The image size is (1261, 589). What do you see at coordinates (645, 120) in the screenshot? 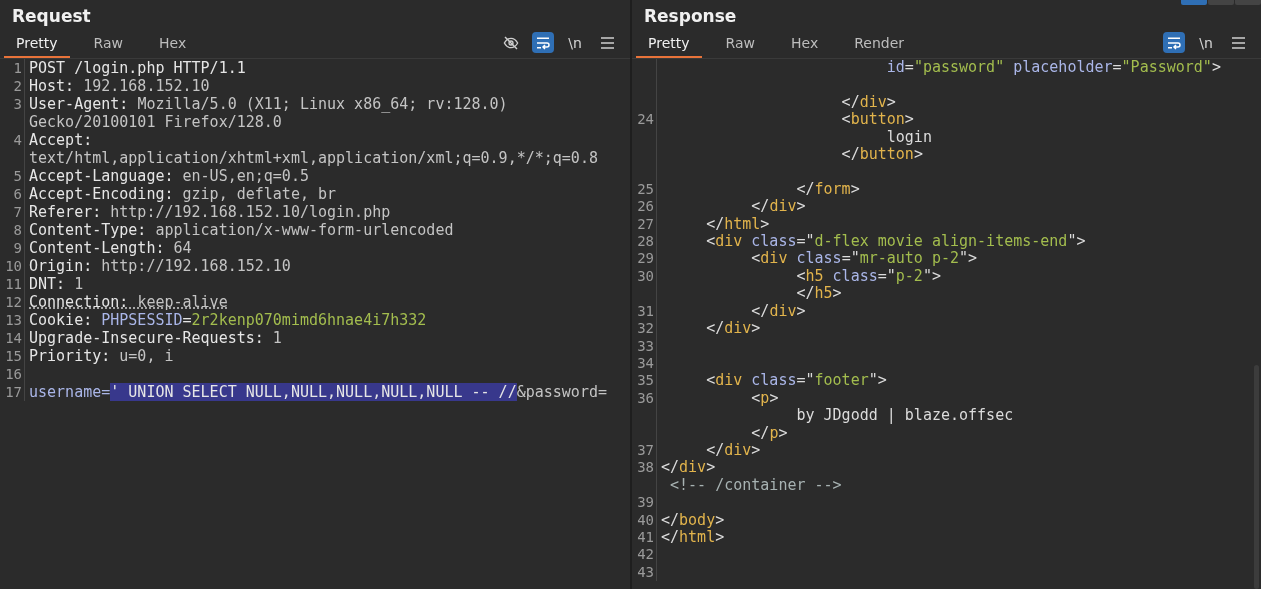
I see `line-number: 24` at bounding box center [645, 120].